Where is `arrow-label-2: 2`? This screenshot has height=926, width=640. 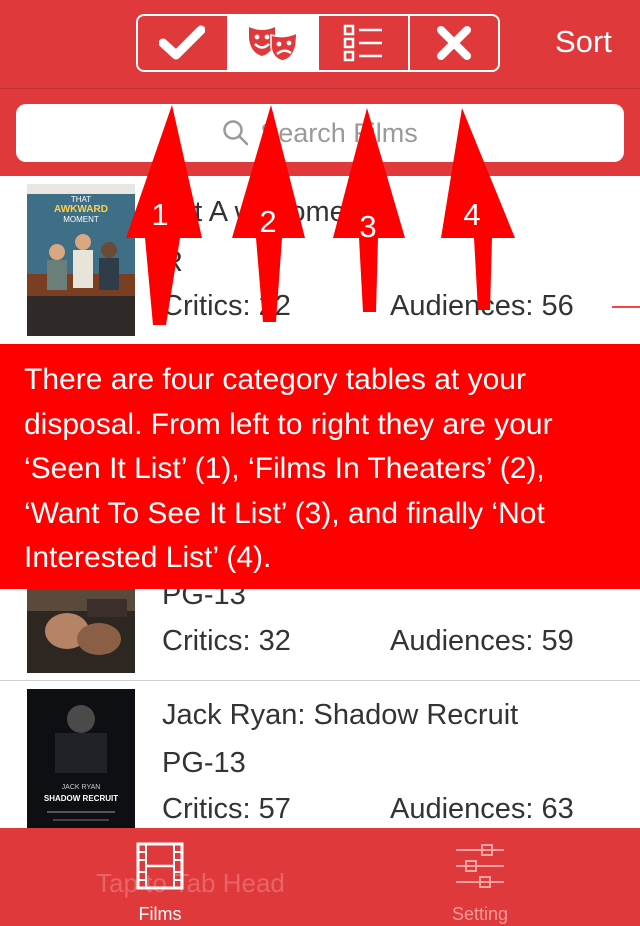 arrow-label-2: 2 is located at coordinates (267, 221).